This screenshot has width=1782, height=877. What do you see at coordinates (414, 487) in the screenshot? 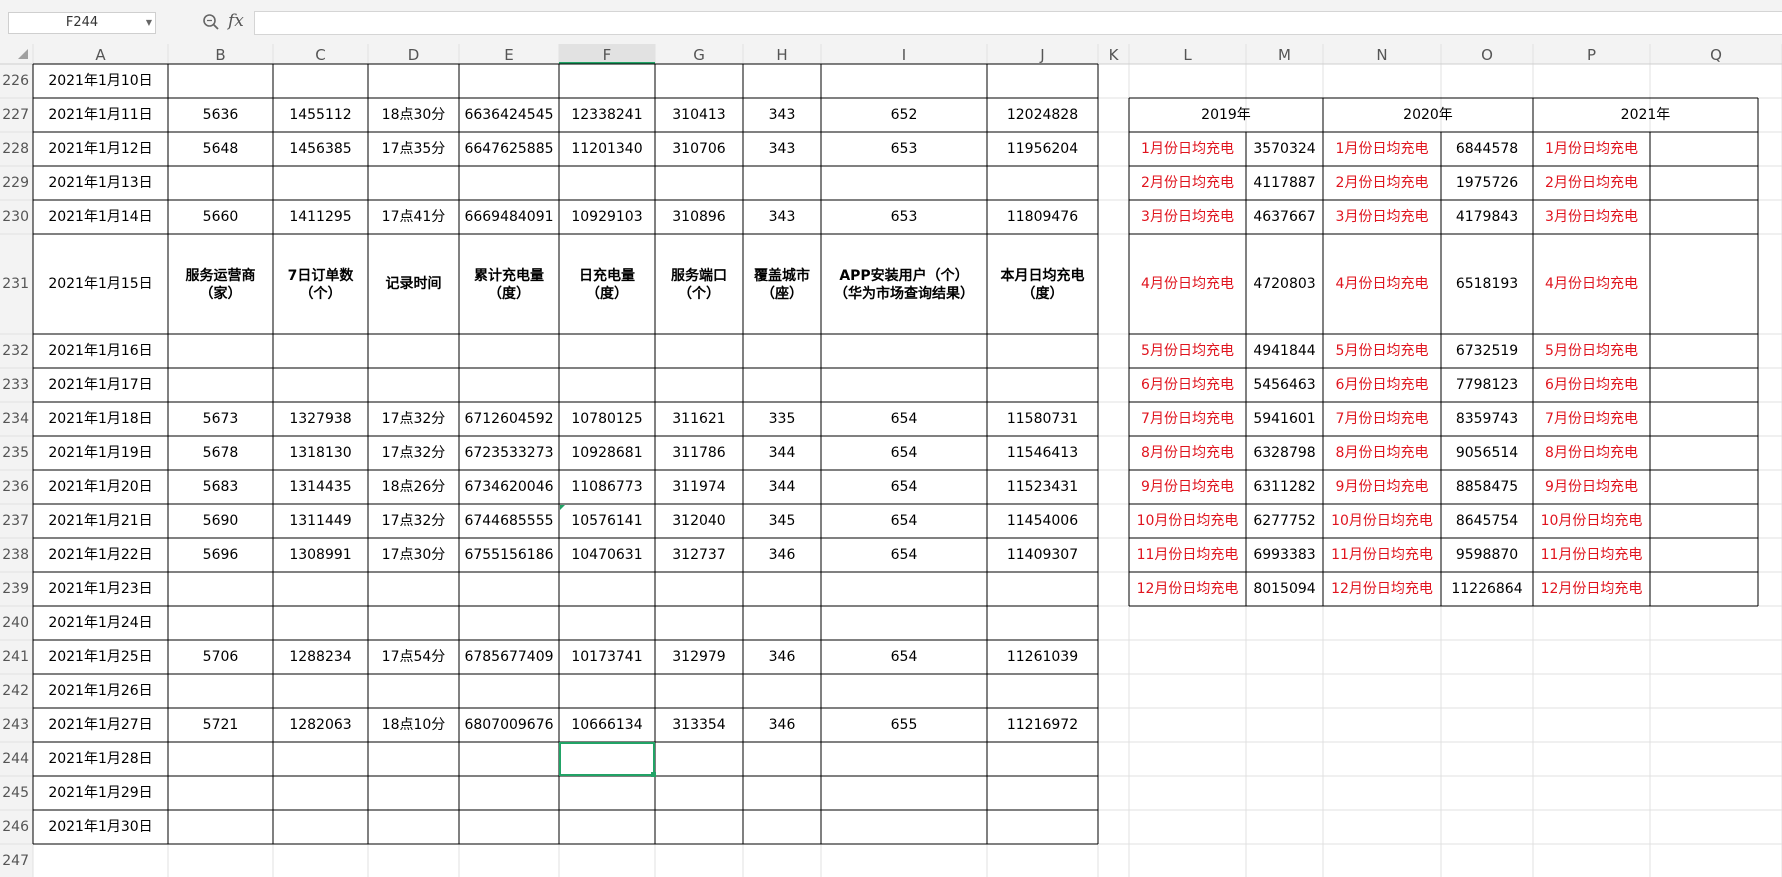
I see `data-cell: 18点26分` at bounding box center [414, 487].